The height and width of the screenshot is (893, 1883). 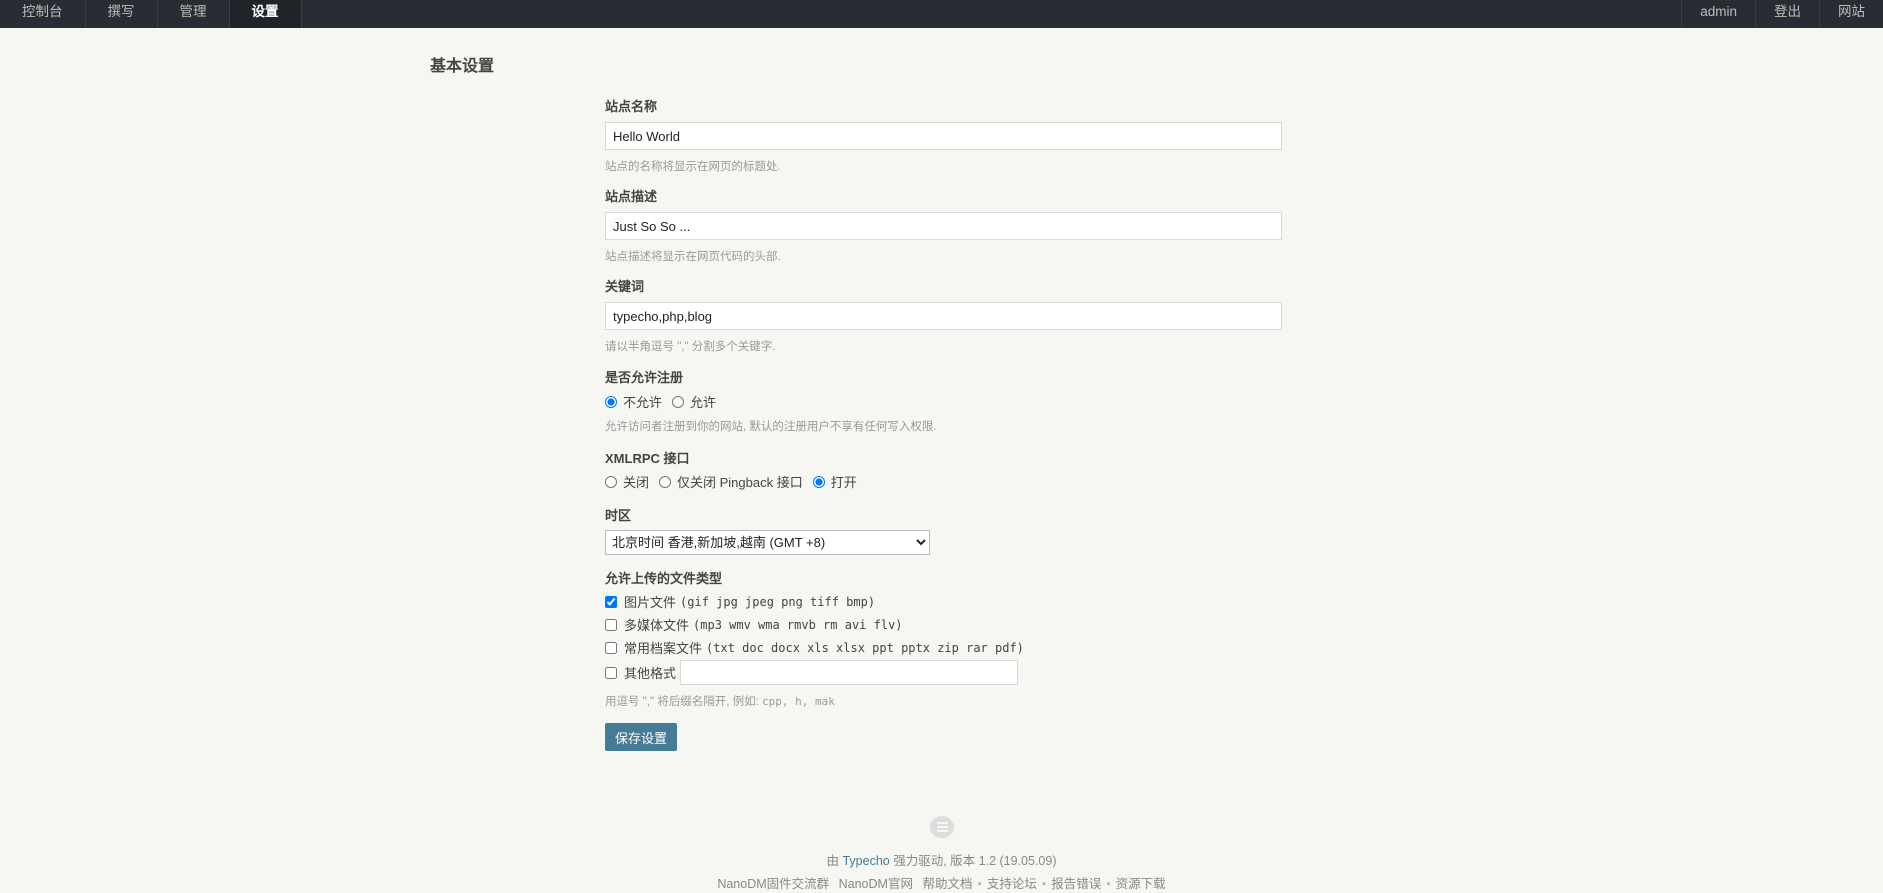 What do you see at coordinates (843, 482) in the screenshot?
I see `xmlrpc-option-on-label: 打开` at bounding box center [843, 482].